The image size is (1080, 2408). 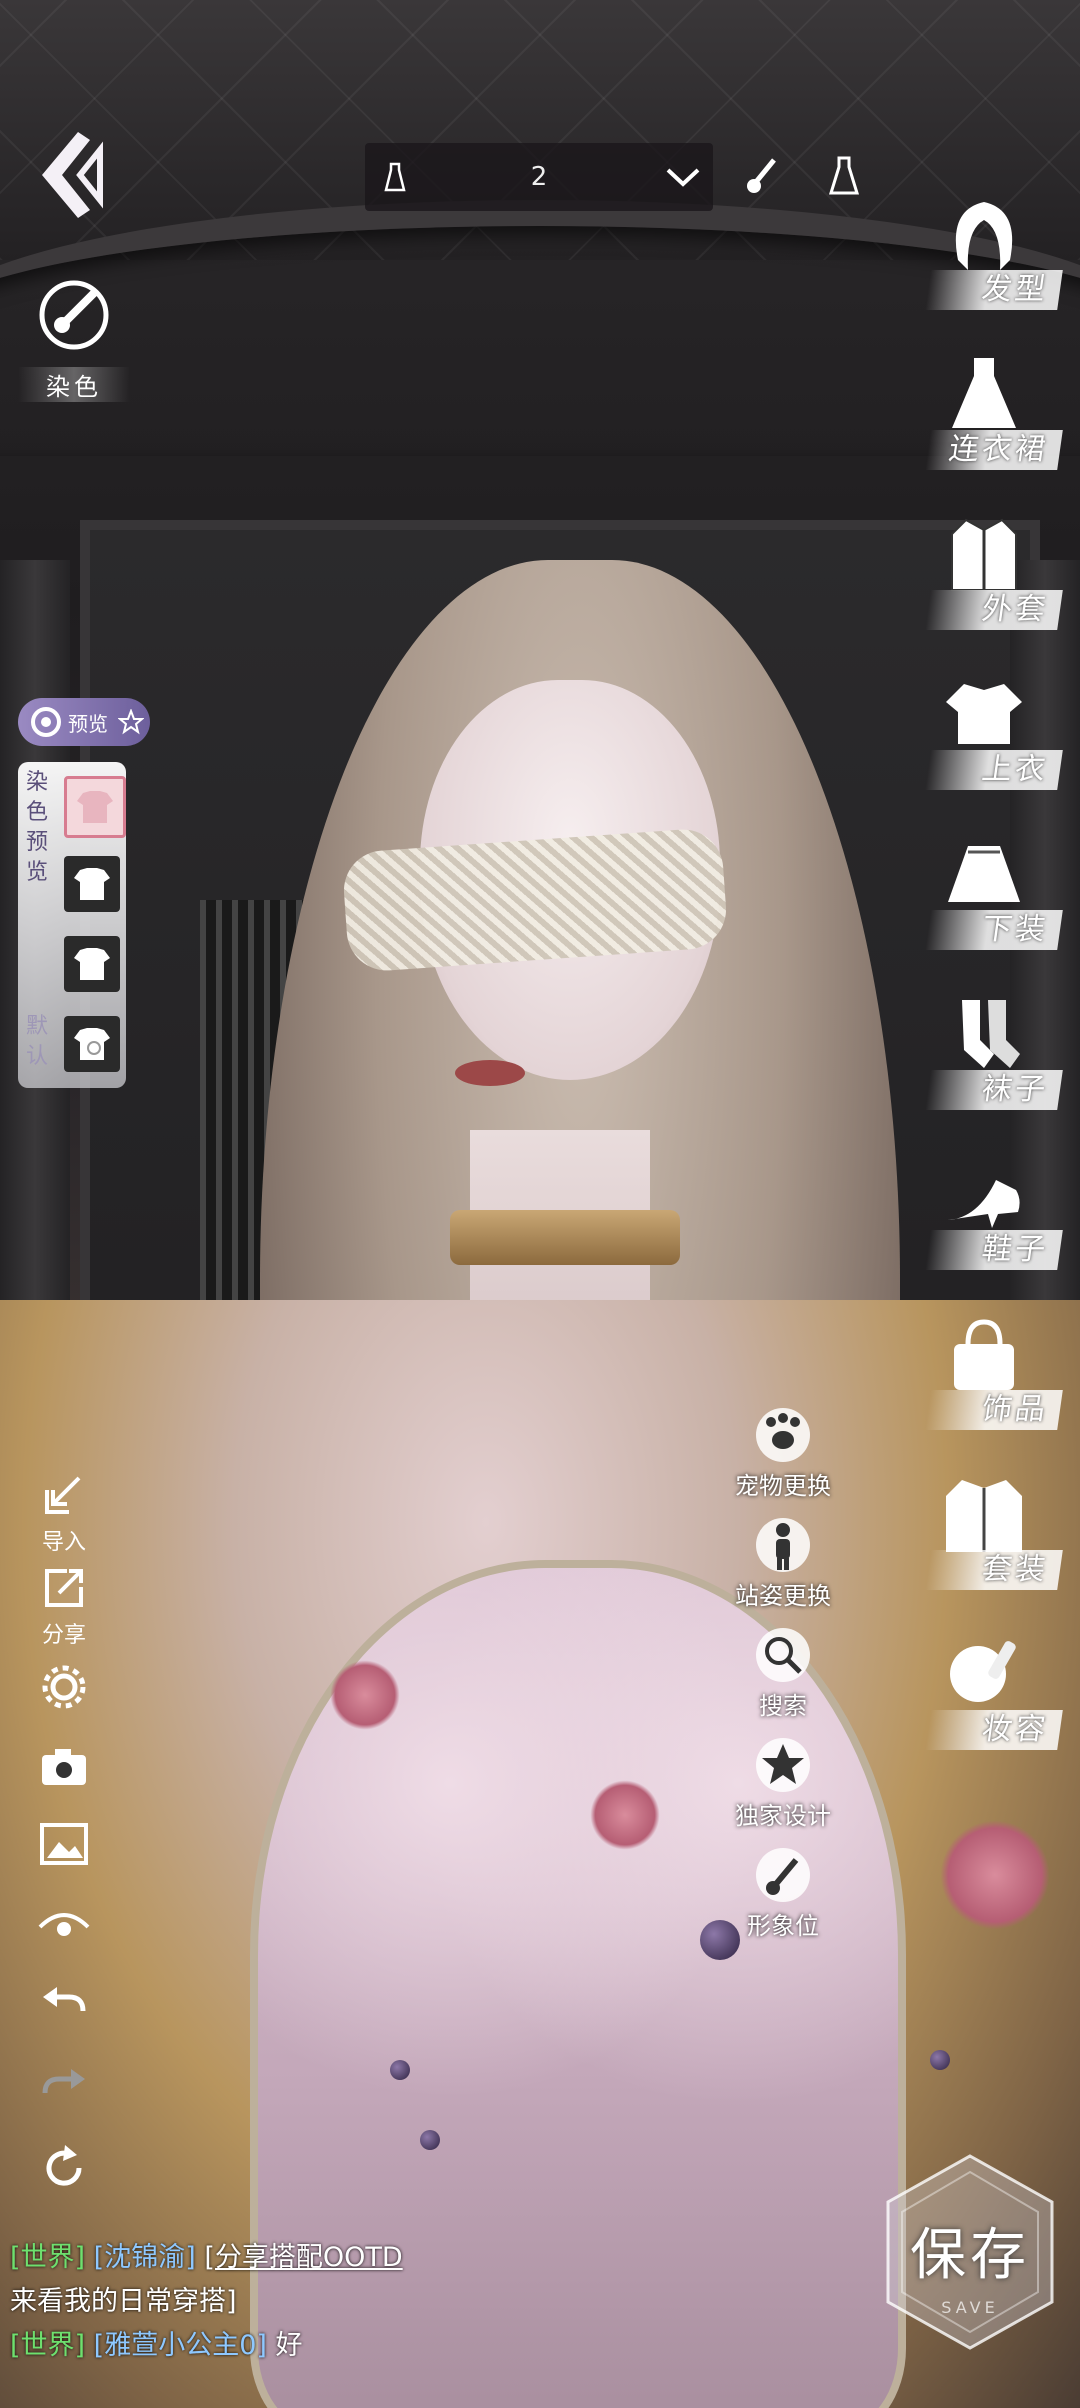 I want to click on category-hairstyle: 发型, so click(x=986, y=250).